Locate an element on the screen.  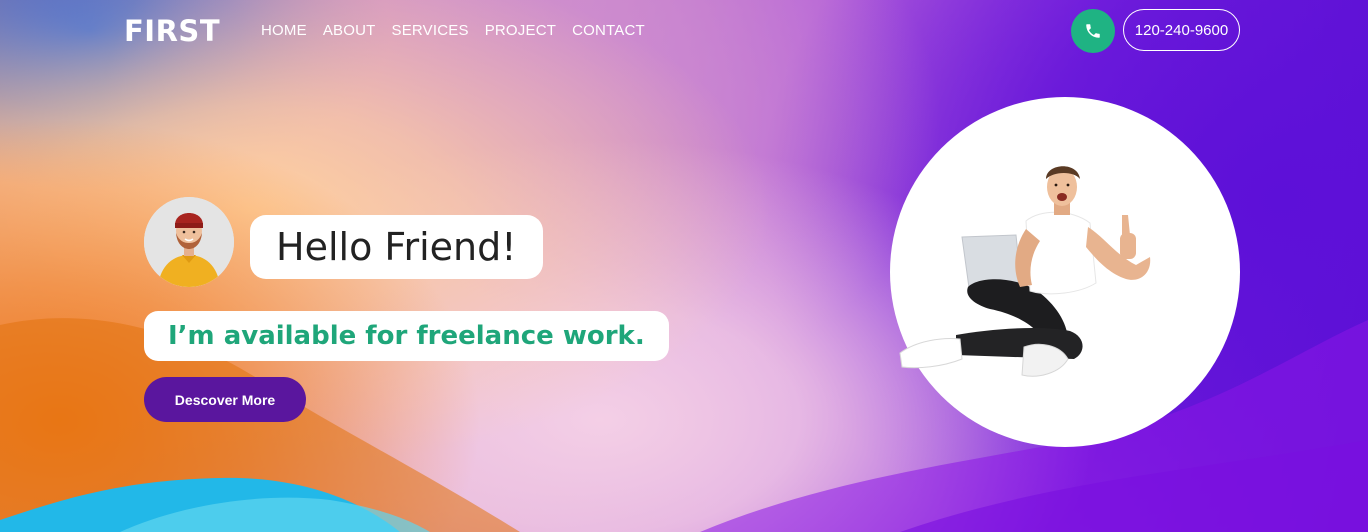
main-nav: HOME ABOUT SERVICES PROJECT CONTACT is located at coordinates (453, 30).